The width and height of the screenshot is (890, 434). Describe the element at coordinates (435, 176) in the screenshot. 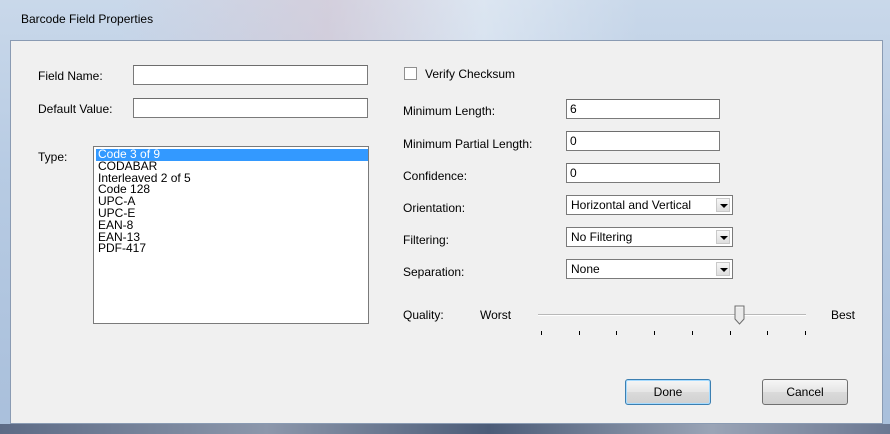

I see `confidence-label: Confidence:` at that location.